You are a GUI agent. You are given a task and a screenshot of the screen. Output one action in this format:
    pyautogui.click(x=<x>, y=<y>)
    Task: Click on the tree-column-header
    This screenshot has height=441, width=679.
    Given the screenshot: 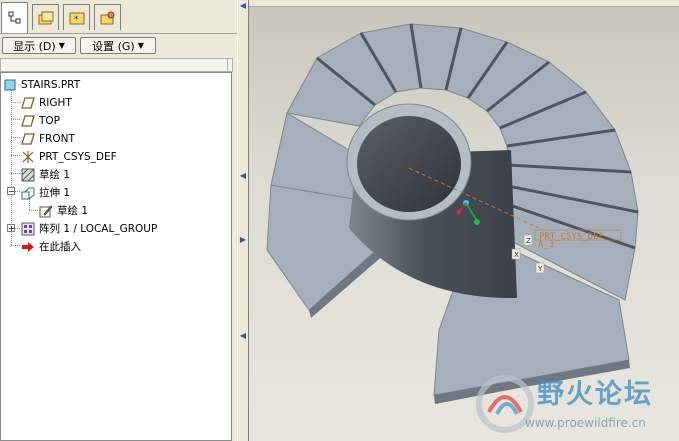 What is the action you would take?
    pyautogui.click(x=116, y=65)
    